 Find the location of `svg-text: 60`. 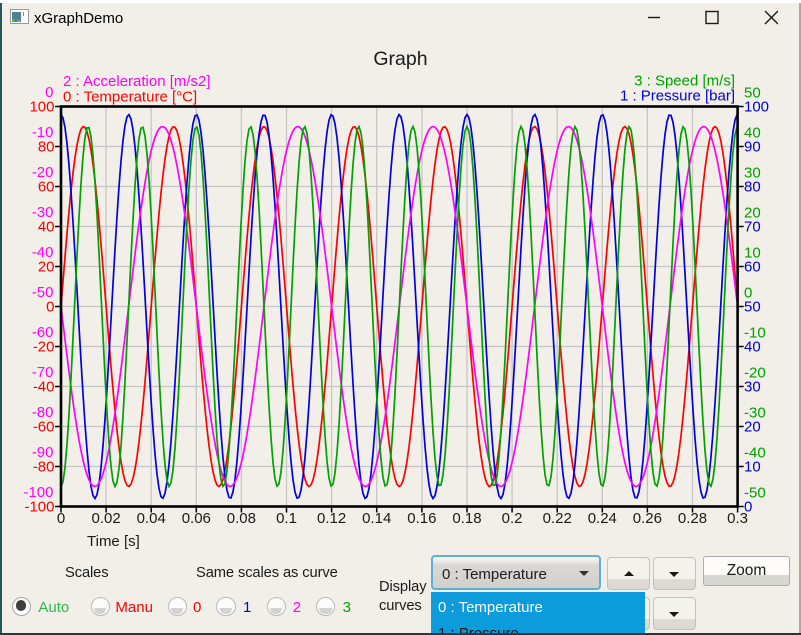

svg-text: 60 is located at coordinates (46, 187).